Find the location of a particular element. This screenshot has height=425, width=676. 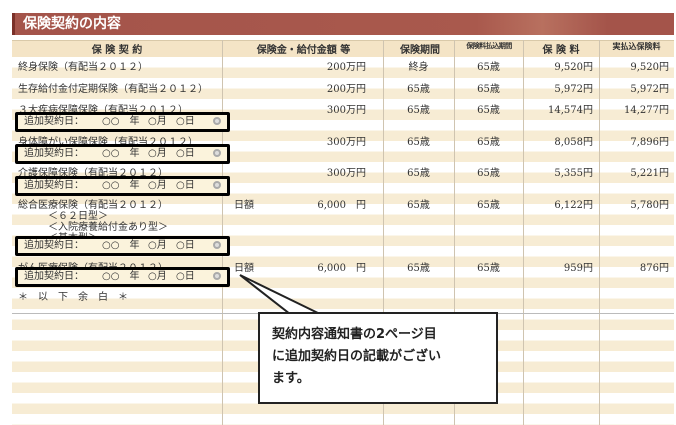

header-contract: 保 険 契 約 is located at coordinates (117, 50).